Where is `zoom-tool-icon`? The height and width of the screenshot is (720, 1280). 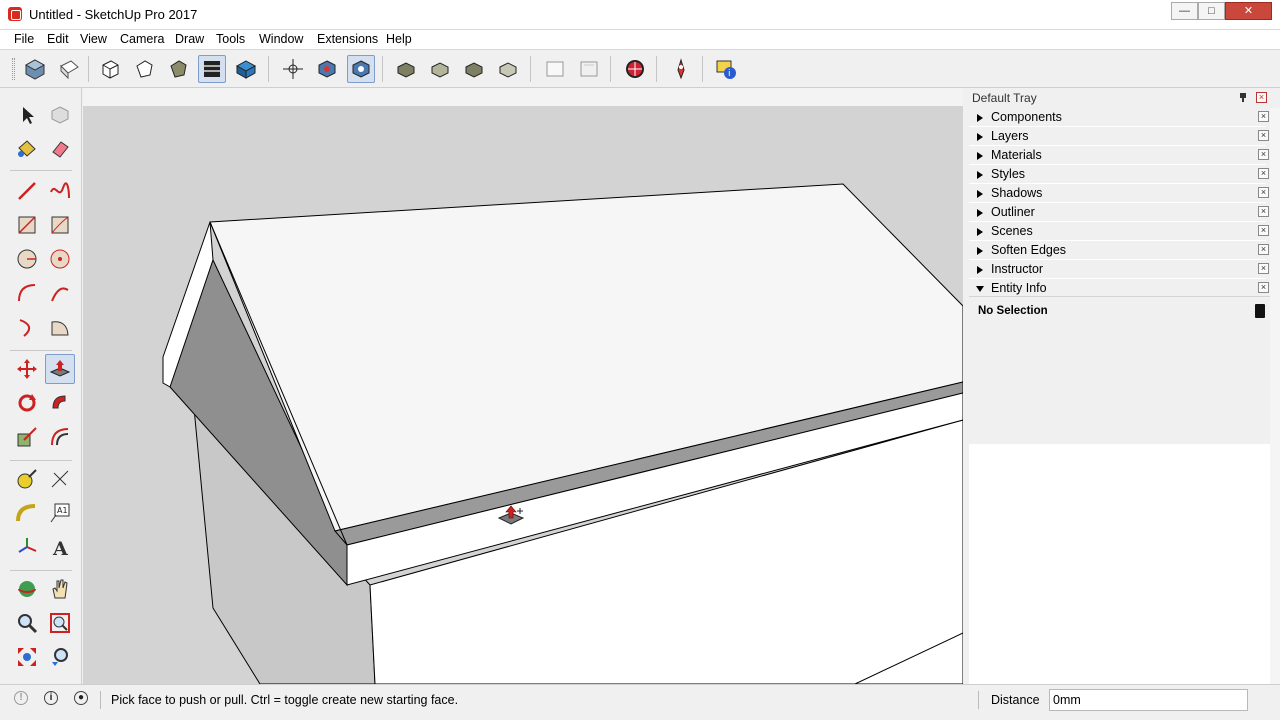
zoom-tool-icon is located at coordinates (27, 623).